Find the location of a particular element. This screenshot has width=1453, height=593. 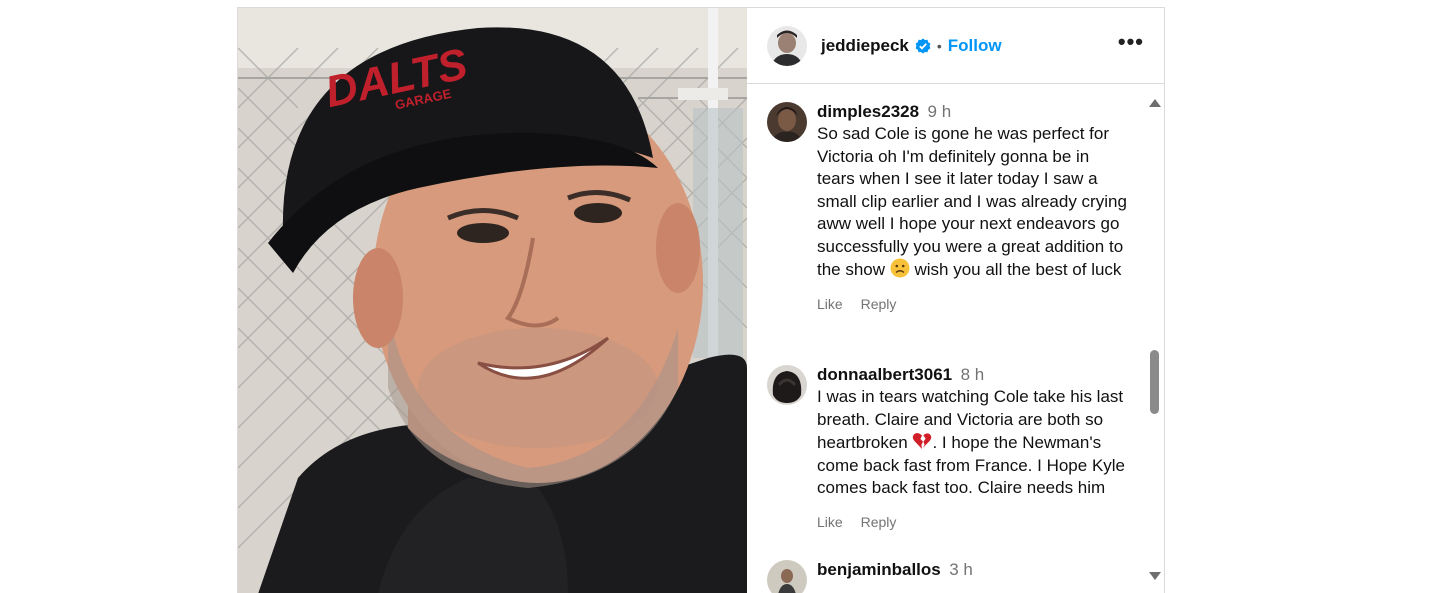

author-avatar is located at coordinates (787, 45).